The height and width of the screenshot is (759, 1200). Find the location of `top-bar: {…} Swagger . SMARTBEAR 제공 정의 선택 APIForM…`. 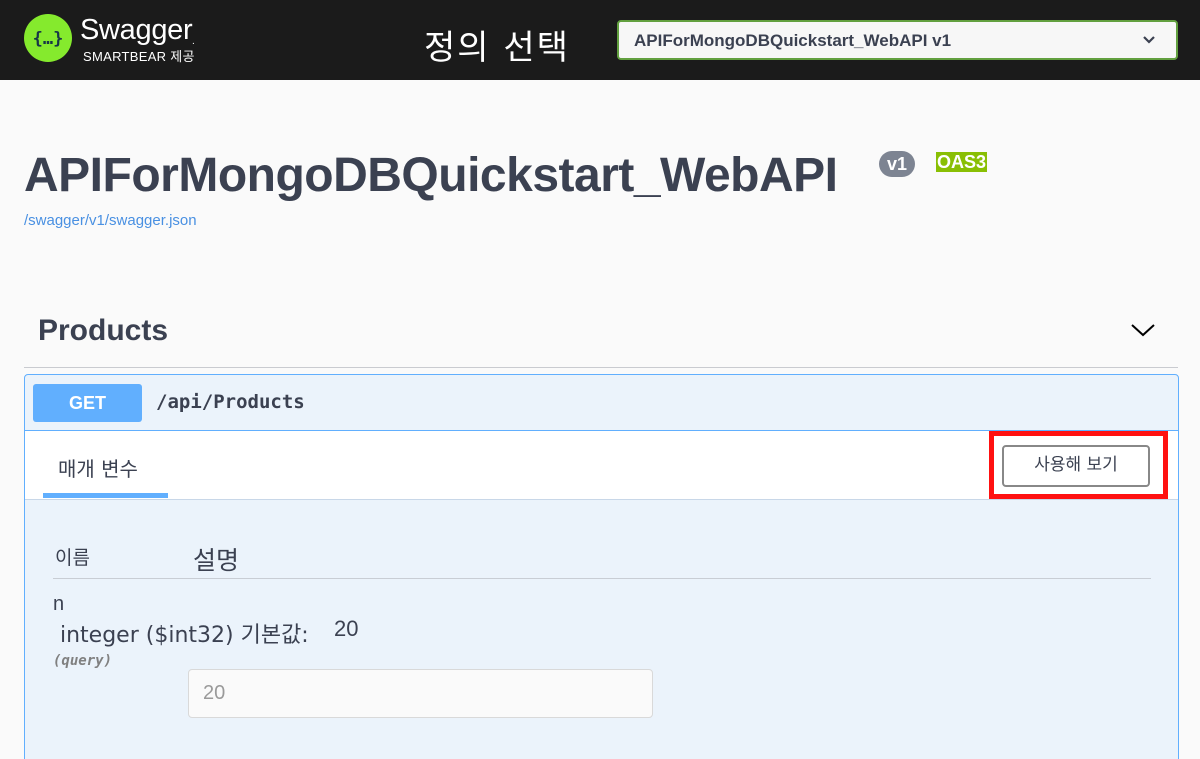

top-bar: {…} Swagger . SMARTBEAR 제공 정의 선택 APIForM… is located at coordinates (600, 40).